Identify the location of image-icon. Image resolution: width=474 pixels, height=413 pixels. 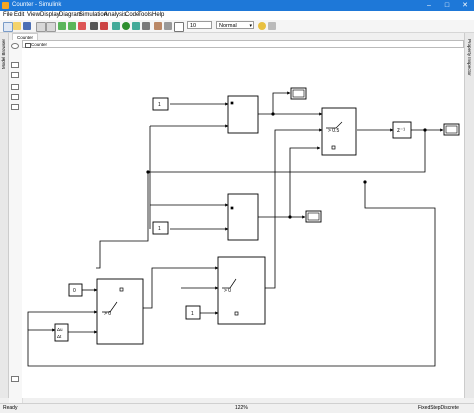
(15, 97).